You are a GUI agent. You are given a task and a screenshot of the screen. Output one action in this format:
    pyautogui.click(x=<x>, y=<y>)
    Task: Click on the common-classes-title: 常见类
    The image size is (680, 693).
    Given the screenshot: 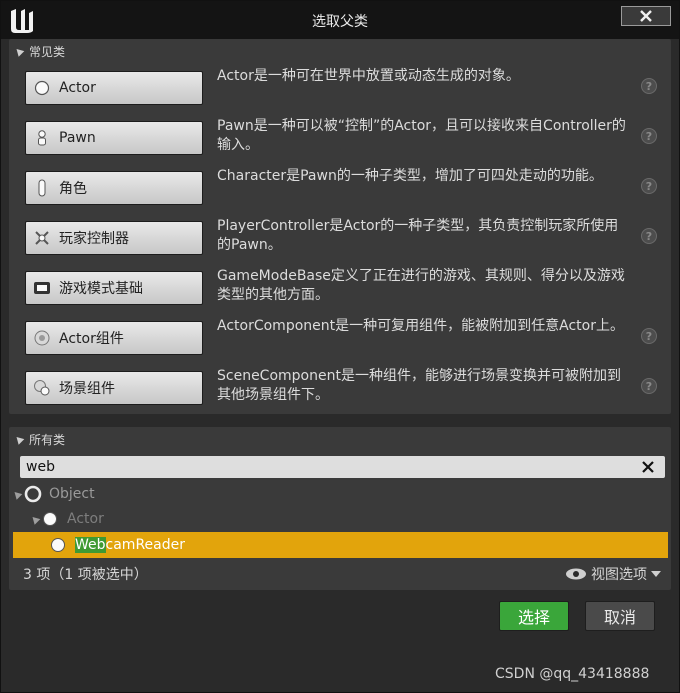 What is the action you would take?
    pyautogui.click(x=47, y=51)
    